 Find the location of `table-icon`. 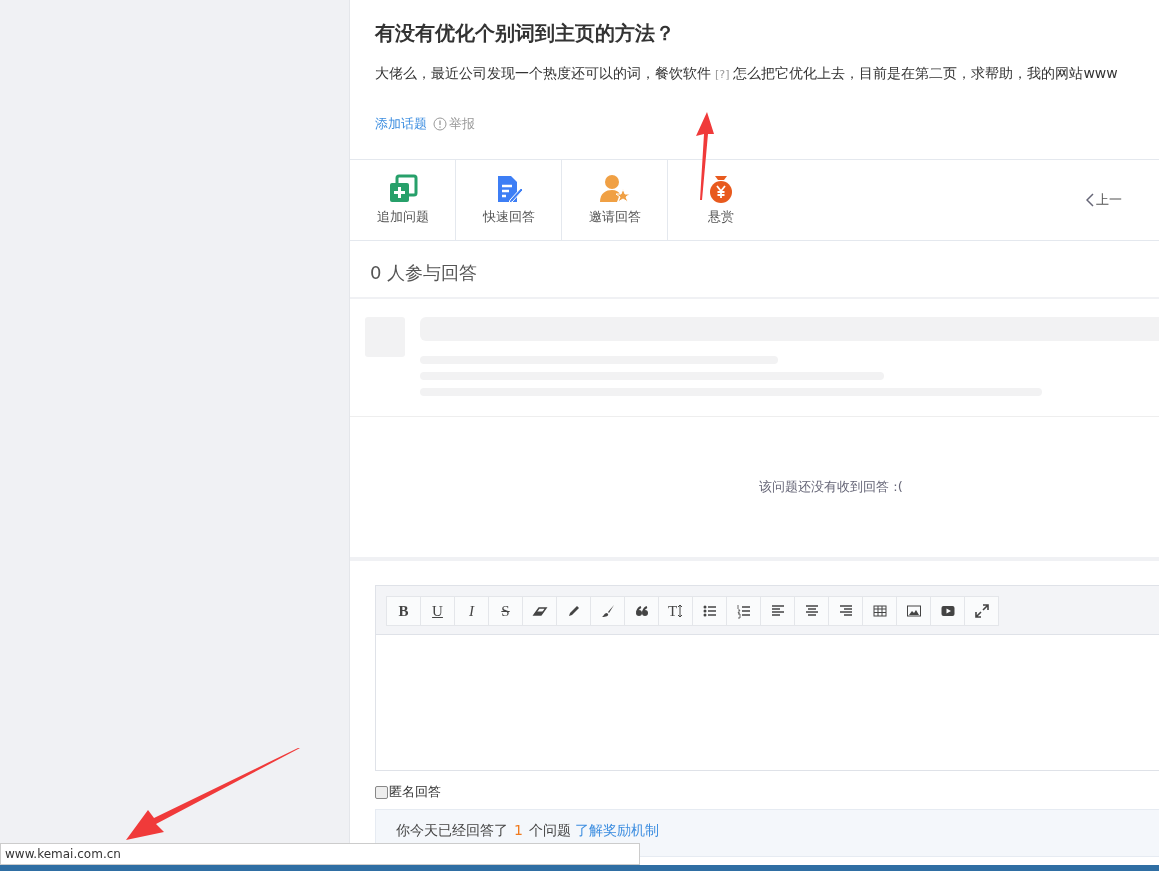

table-icon is located at coordinates (879, 611).